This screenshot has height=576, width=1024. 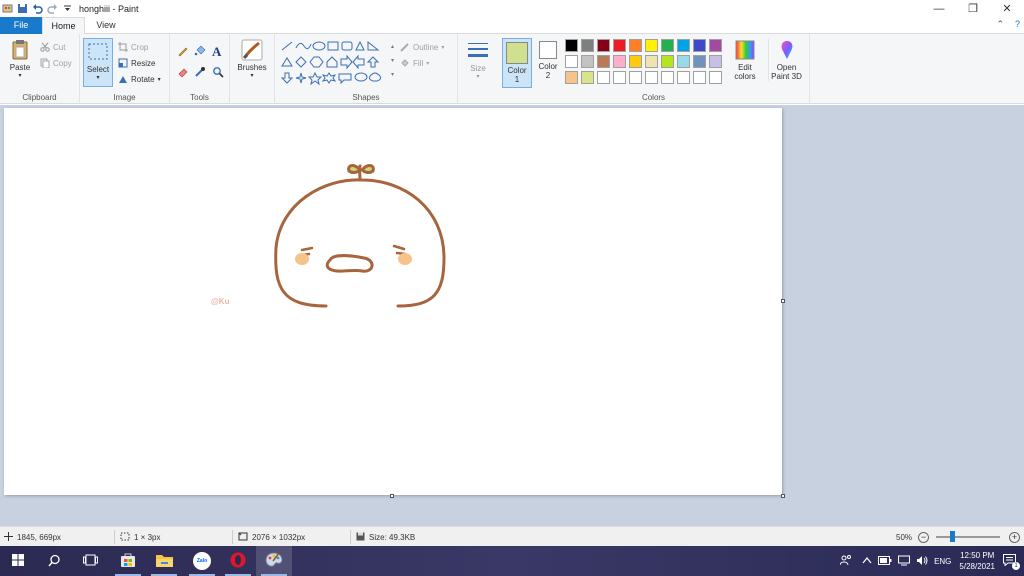 What do you see at coordinates (216, 52) in the screenshot?
I see `text-tool-icon: A` at bounding box center [216, 52].